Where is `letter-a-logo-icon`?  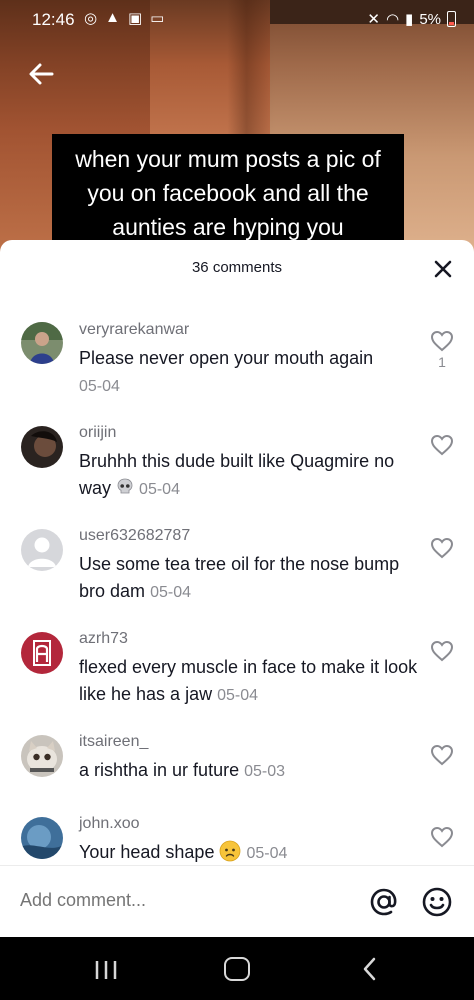 letter-a-logo-icon is located at coordinates (42, 653).